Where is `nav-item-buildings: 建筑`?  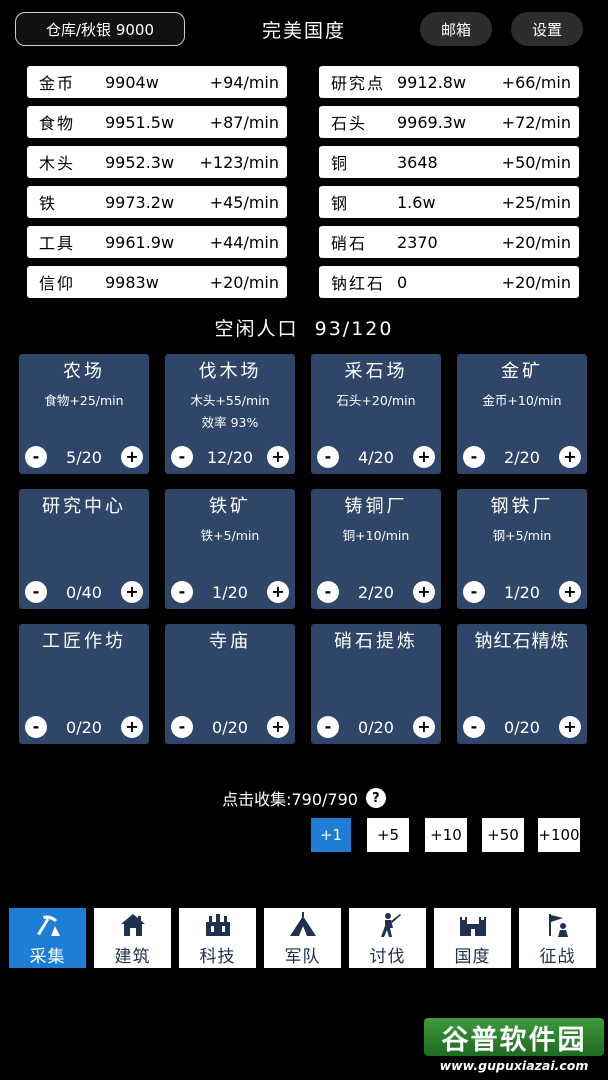
nav-item-buildings: 建筑 is located at coordinates (132, 938).